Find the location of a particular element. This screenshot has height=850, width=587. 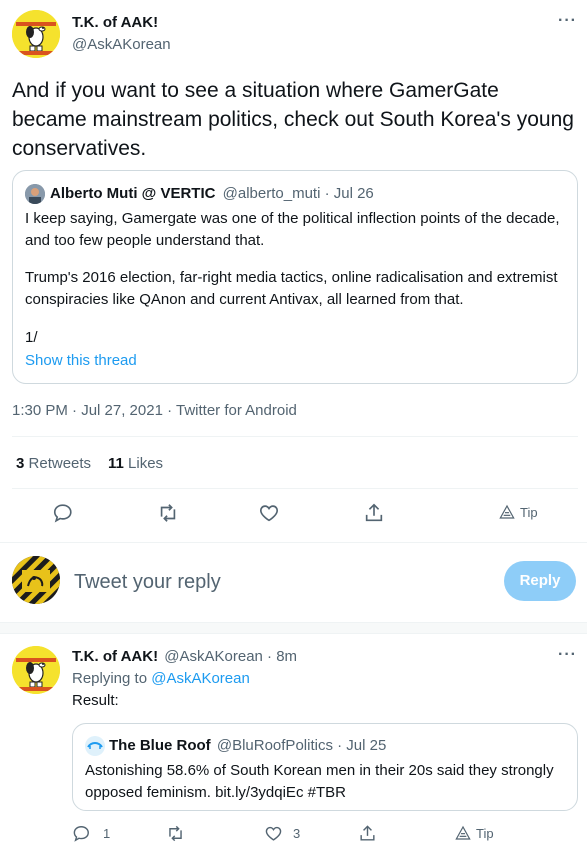

replying-to-line: Replying to @AskAKorean is located at coordinates (161, 678).